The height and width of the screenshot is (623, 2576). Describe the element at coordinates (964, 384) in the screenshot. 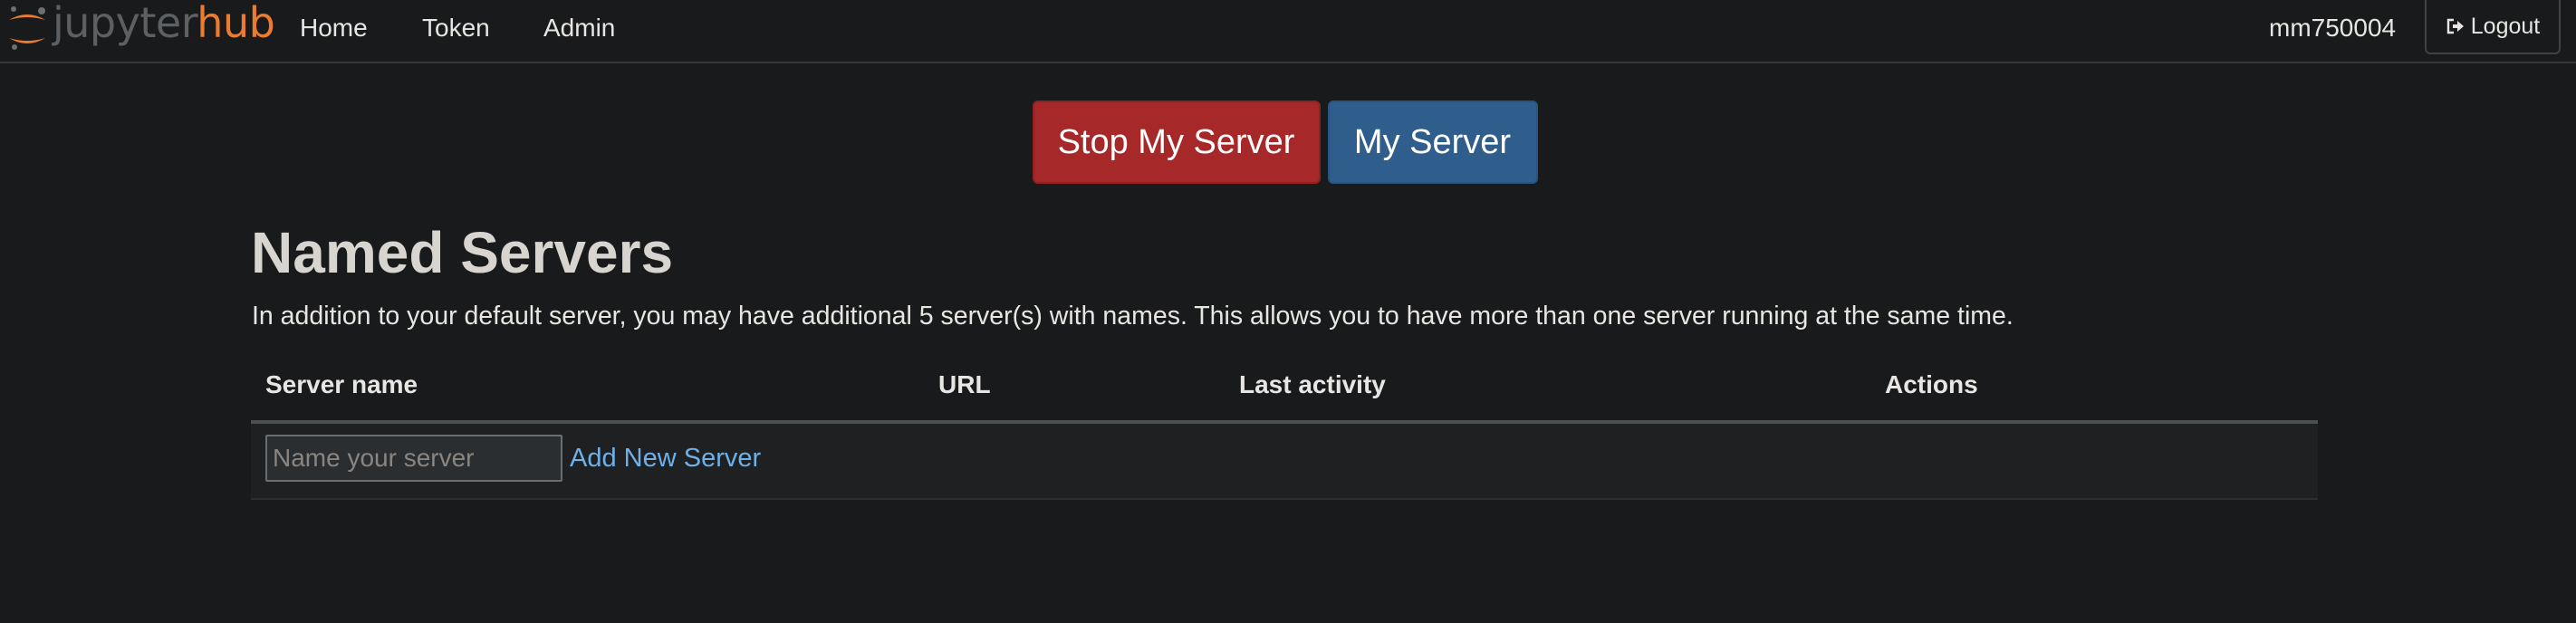

I see `column-header-url: URL` at that location.